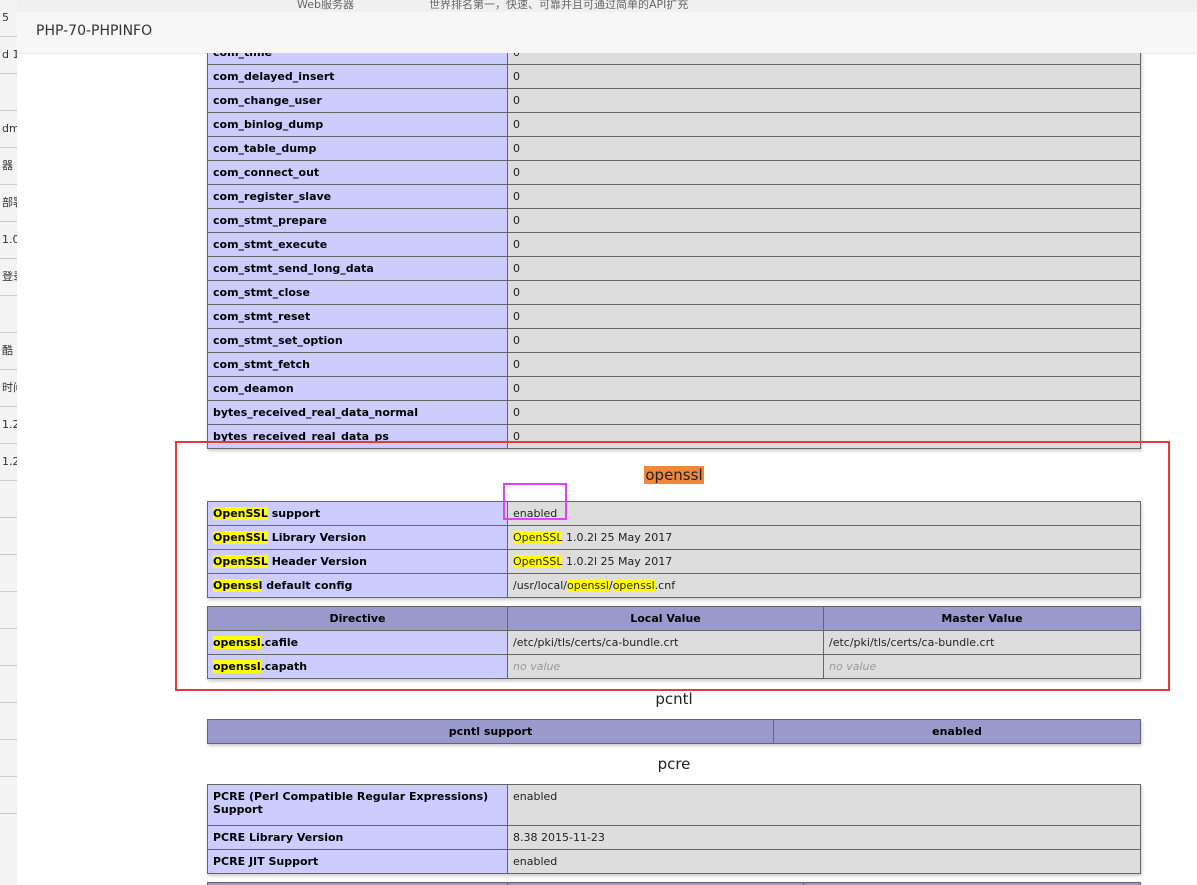 The height and width of the screenshot is (885, 1197). I want to click on openssl-setting-name: OpenSSL Header Version, so click(357, 561).